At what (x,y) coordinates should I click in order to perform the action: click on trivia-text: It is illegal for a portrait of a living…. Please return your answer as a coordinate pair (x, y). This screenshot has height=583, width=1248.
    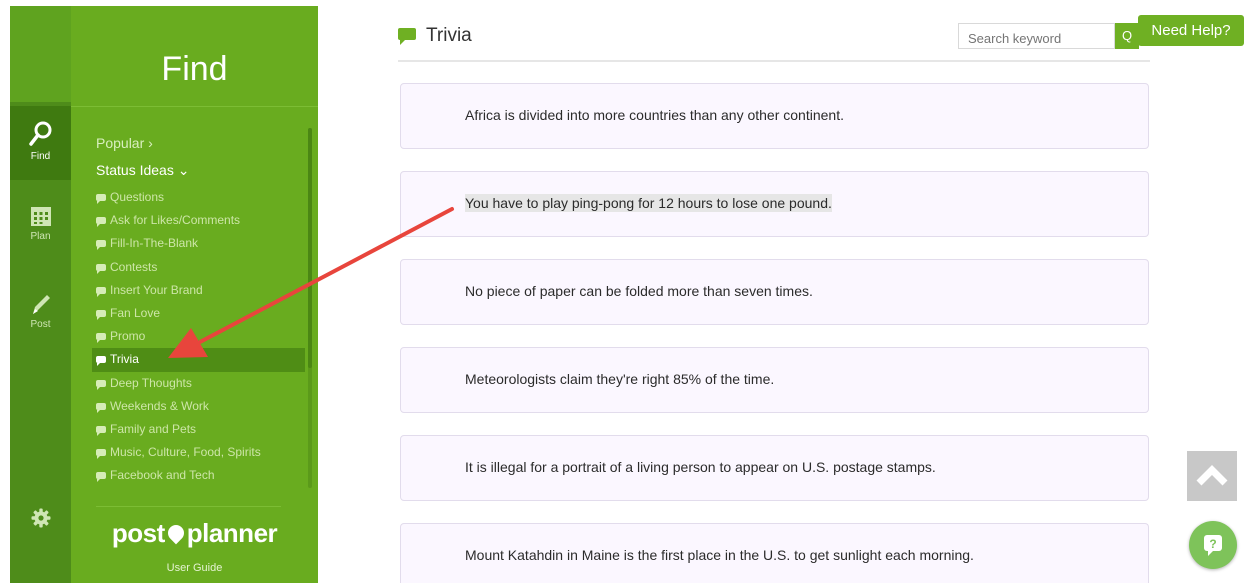
    Looking at the image, I should click on (700, 467).